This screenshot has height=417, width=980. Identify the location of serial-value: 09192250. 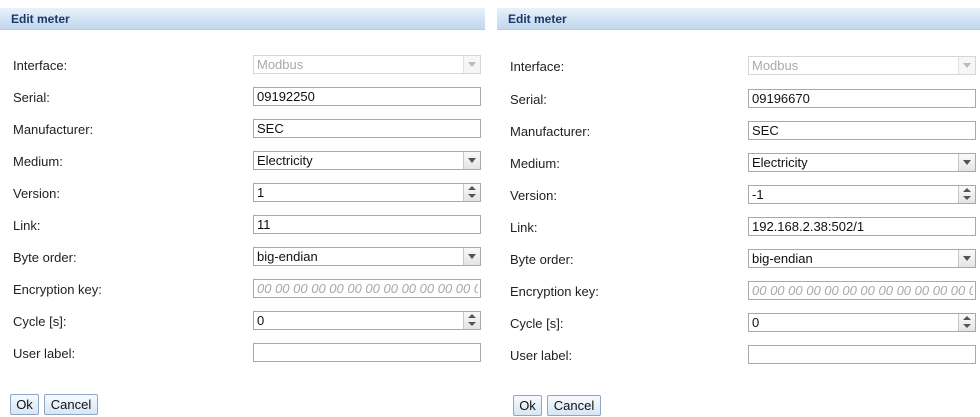
(286, 96).